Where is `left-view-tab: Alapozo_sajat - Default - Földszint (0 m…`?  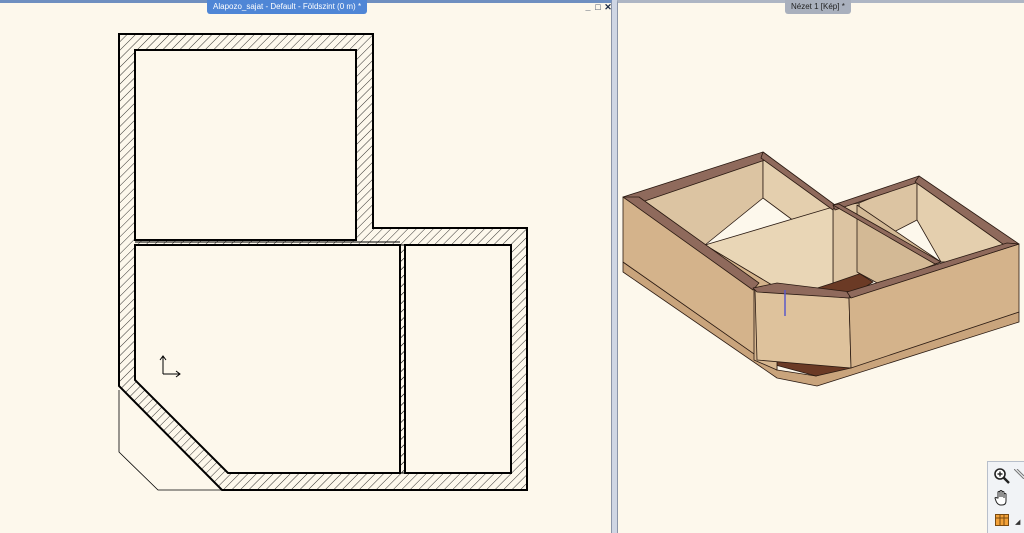 left-view-tab: Alapozo_sajat - Default - Földszint (0 m… is located at coordinates (287, 7).